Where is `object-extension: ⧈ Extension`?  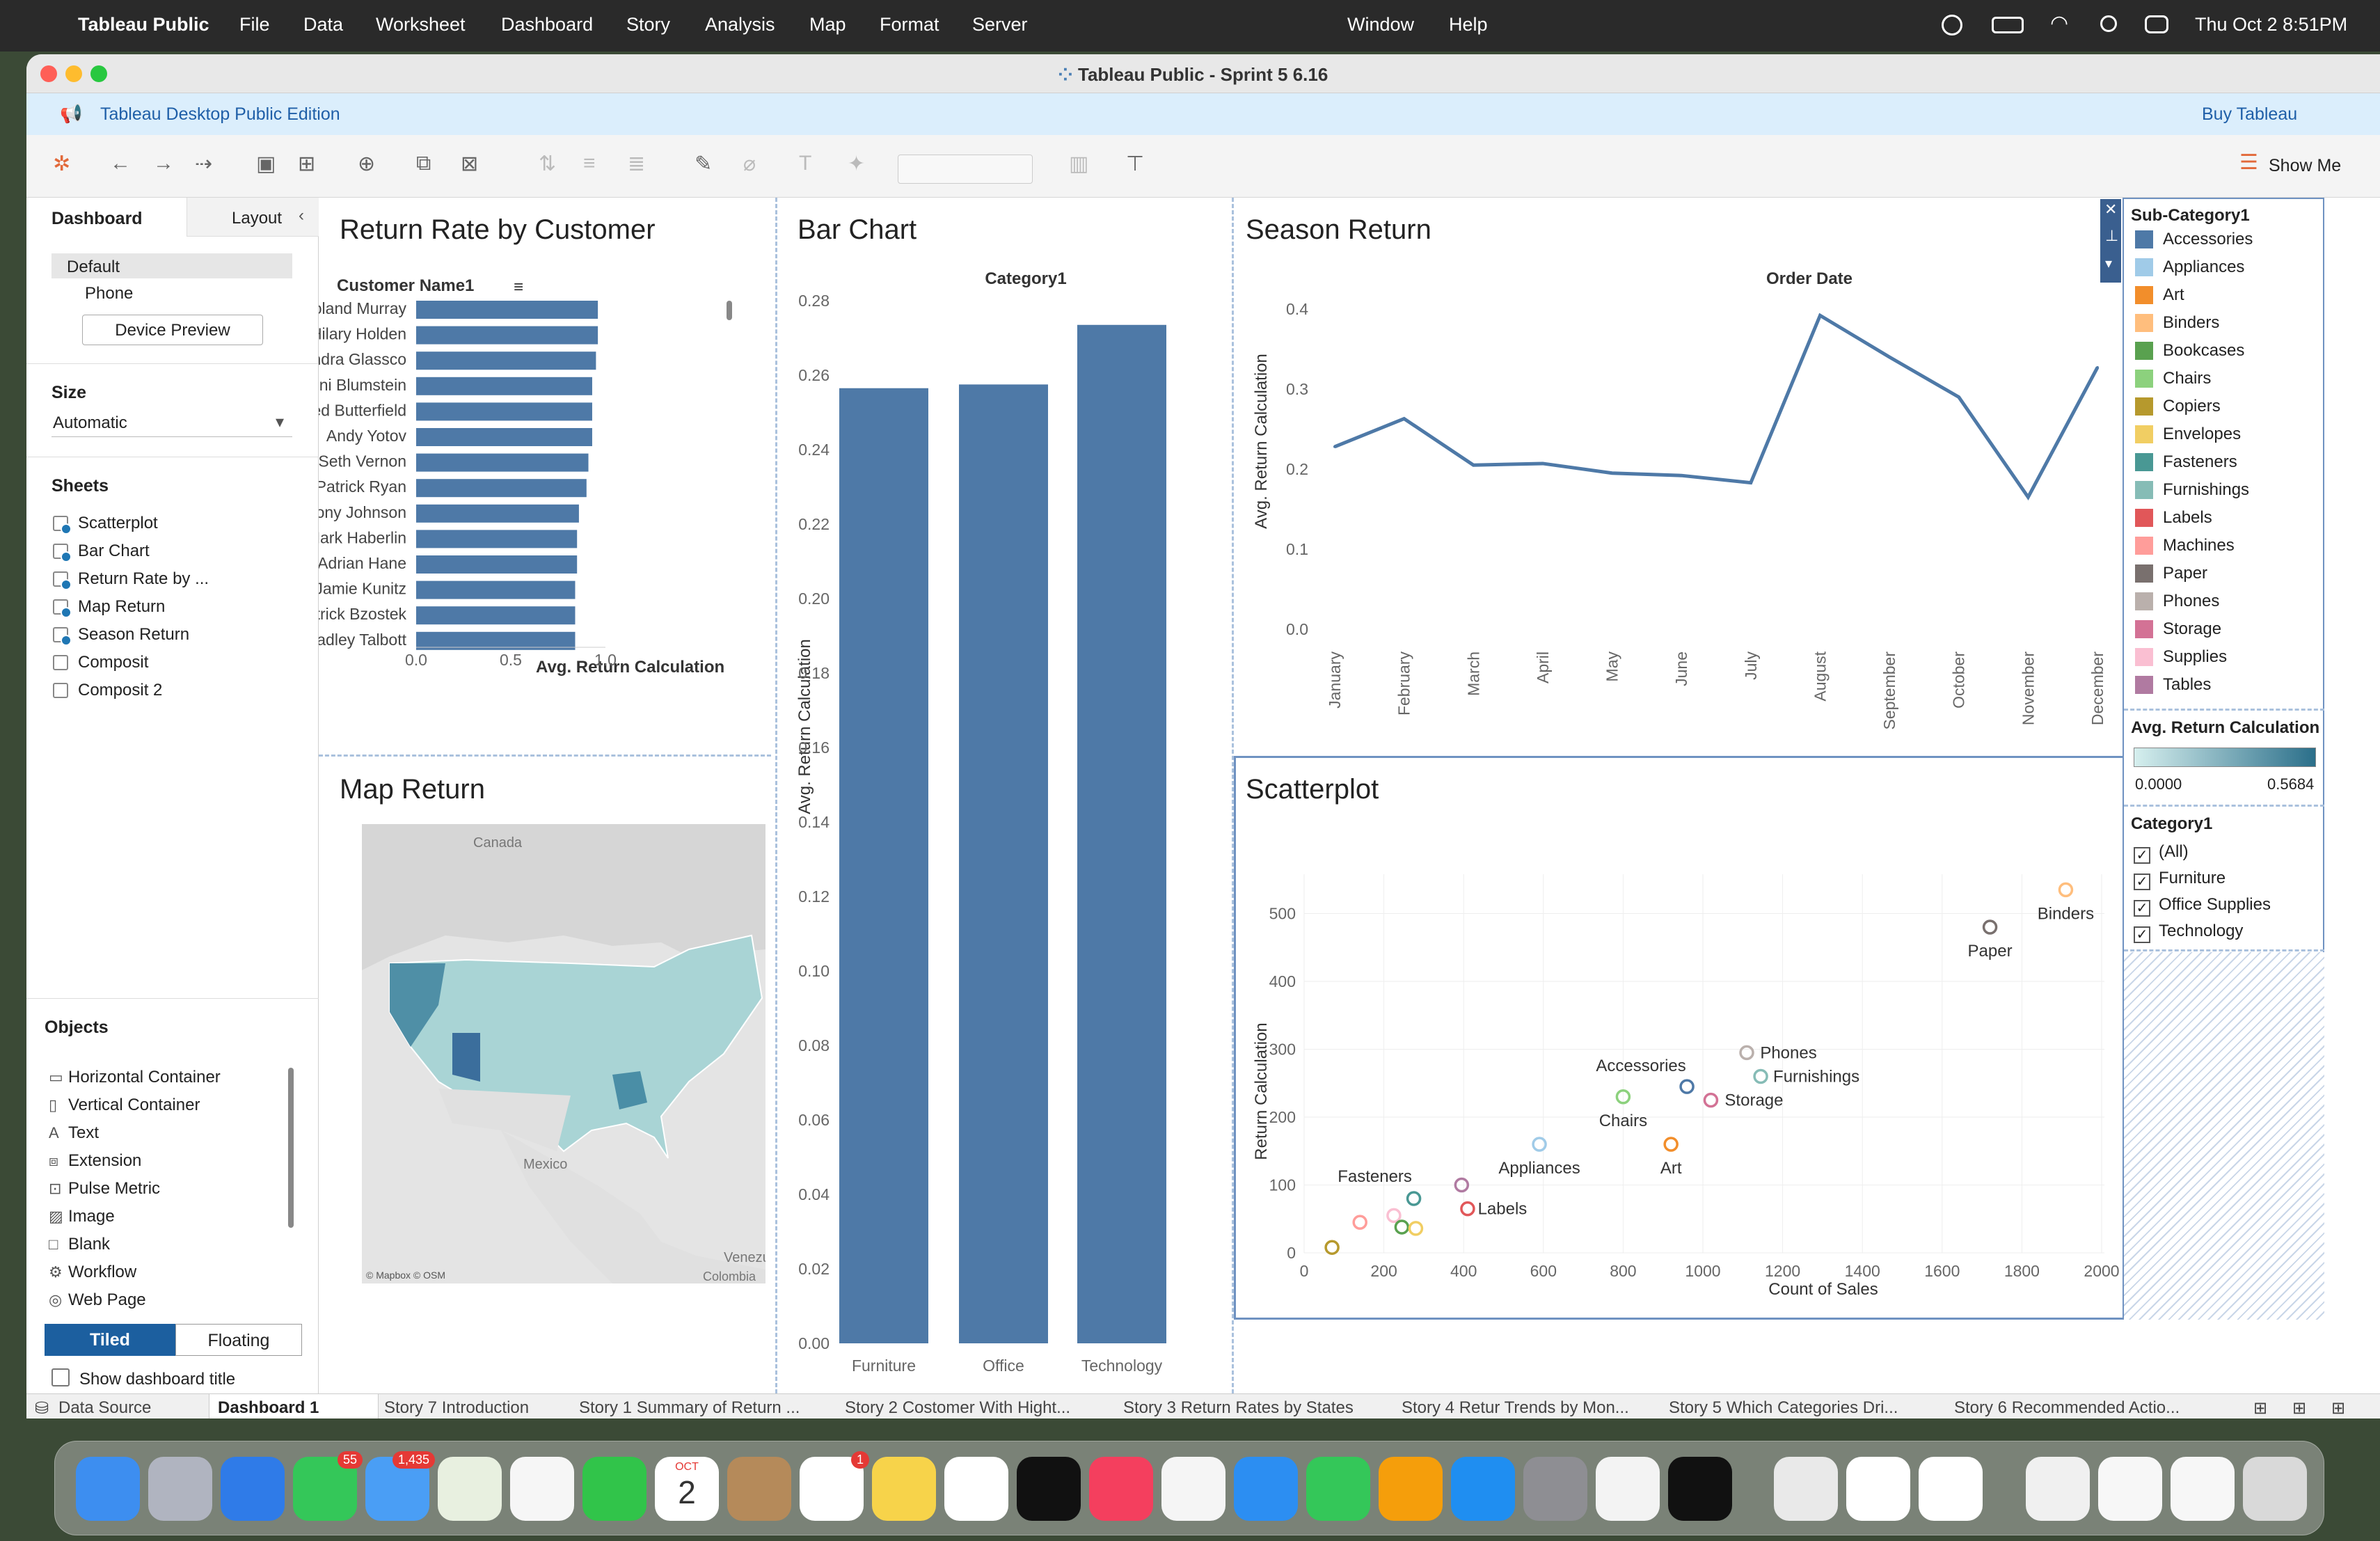
object-extension: ⧈ Extension is located at coordinates (95, 1161).